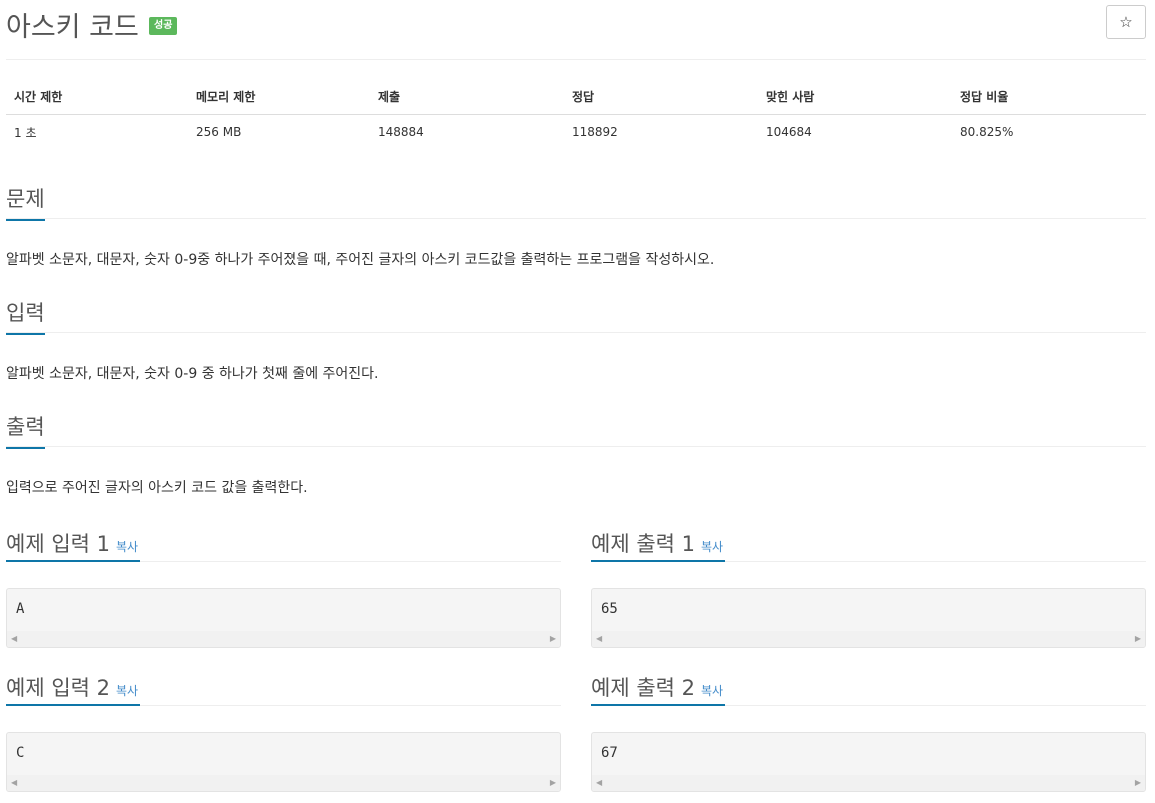 Image resolution: width=1155 pixels, height=803 pixels. I want to click on sample-output-2: 예제 출력 2 복사 67 ◀ ▶, so click(868, 727).